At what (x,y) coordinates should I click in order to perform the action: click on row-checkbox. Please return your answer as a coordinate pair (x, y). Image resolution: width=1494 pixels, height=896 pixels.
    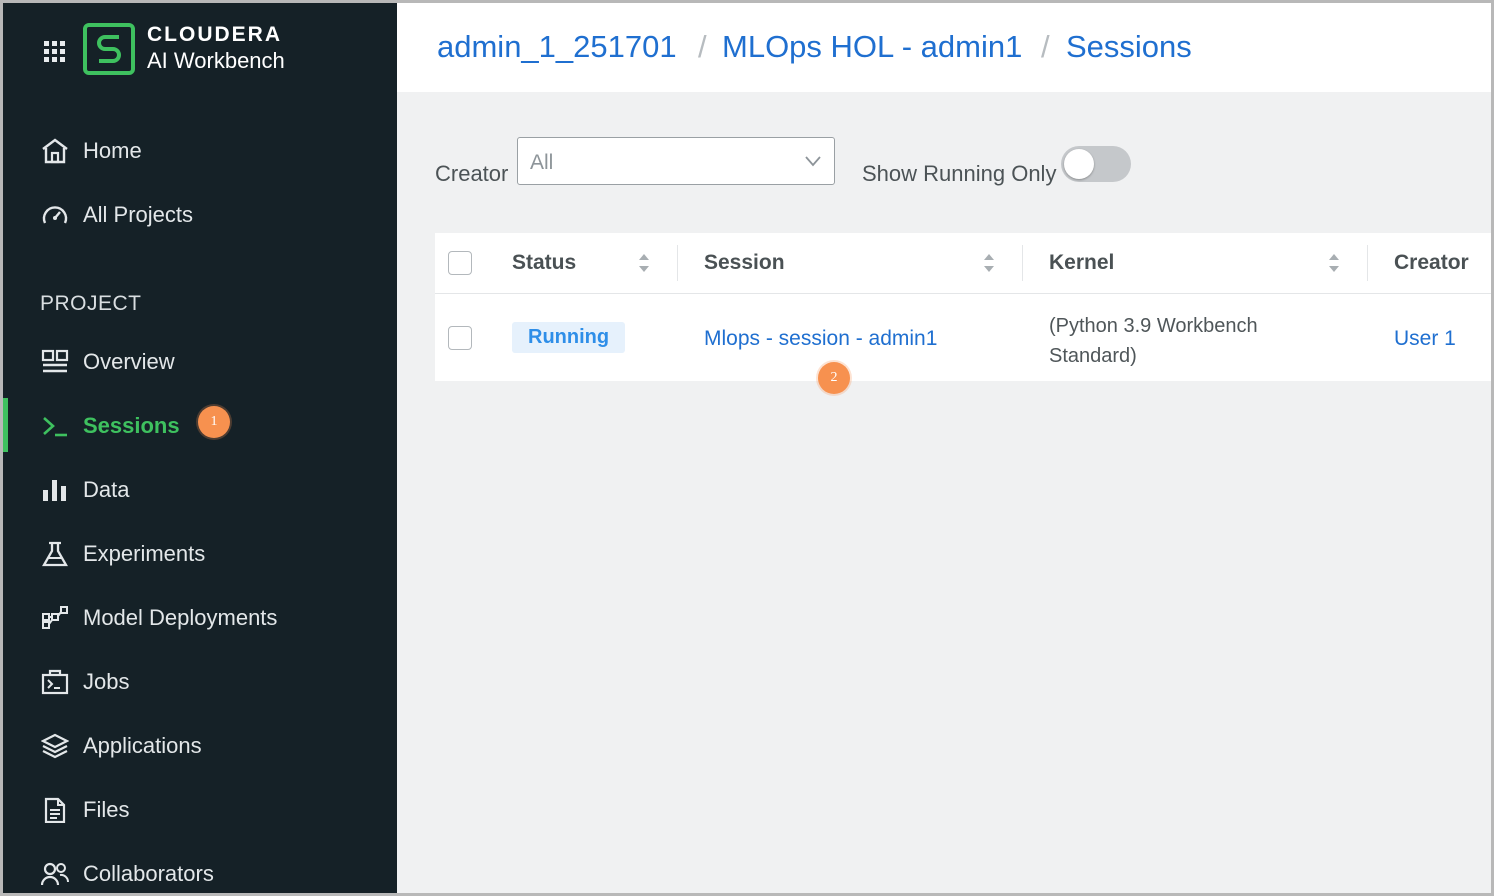
    Looking at the image, I should click on (460, 338).